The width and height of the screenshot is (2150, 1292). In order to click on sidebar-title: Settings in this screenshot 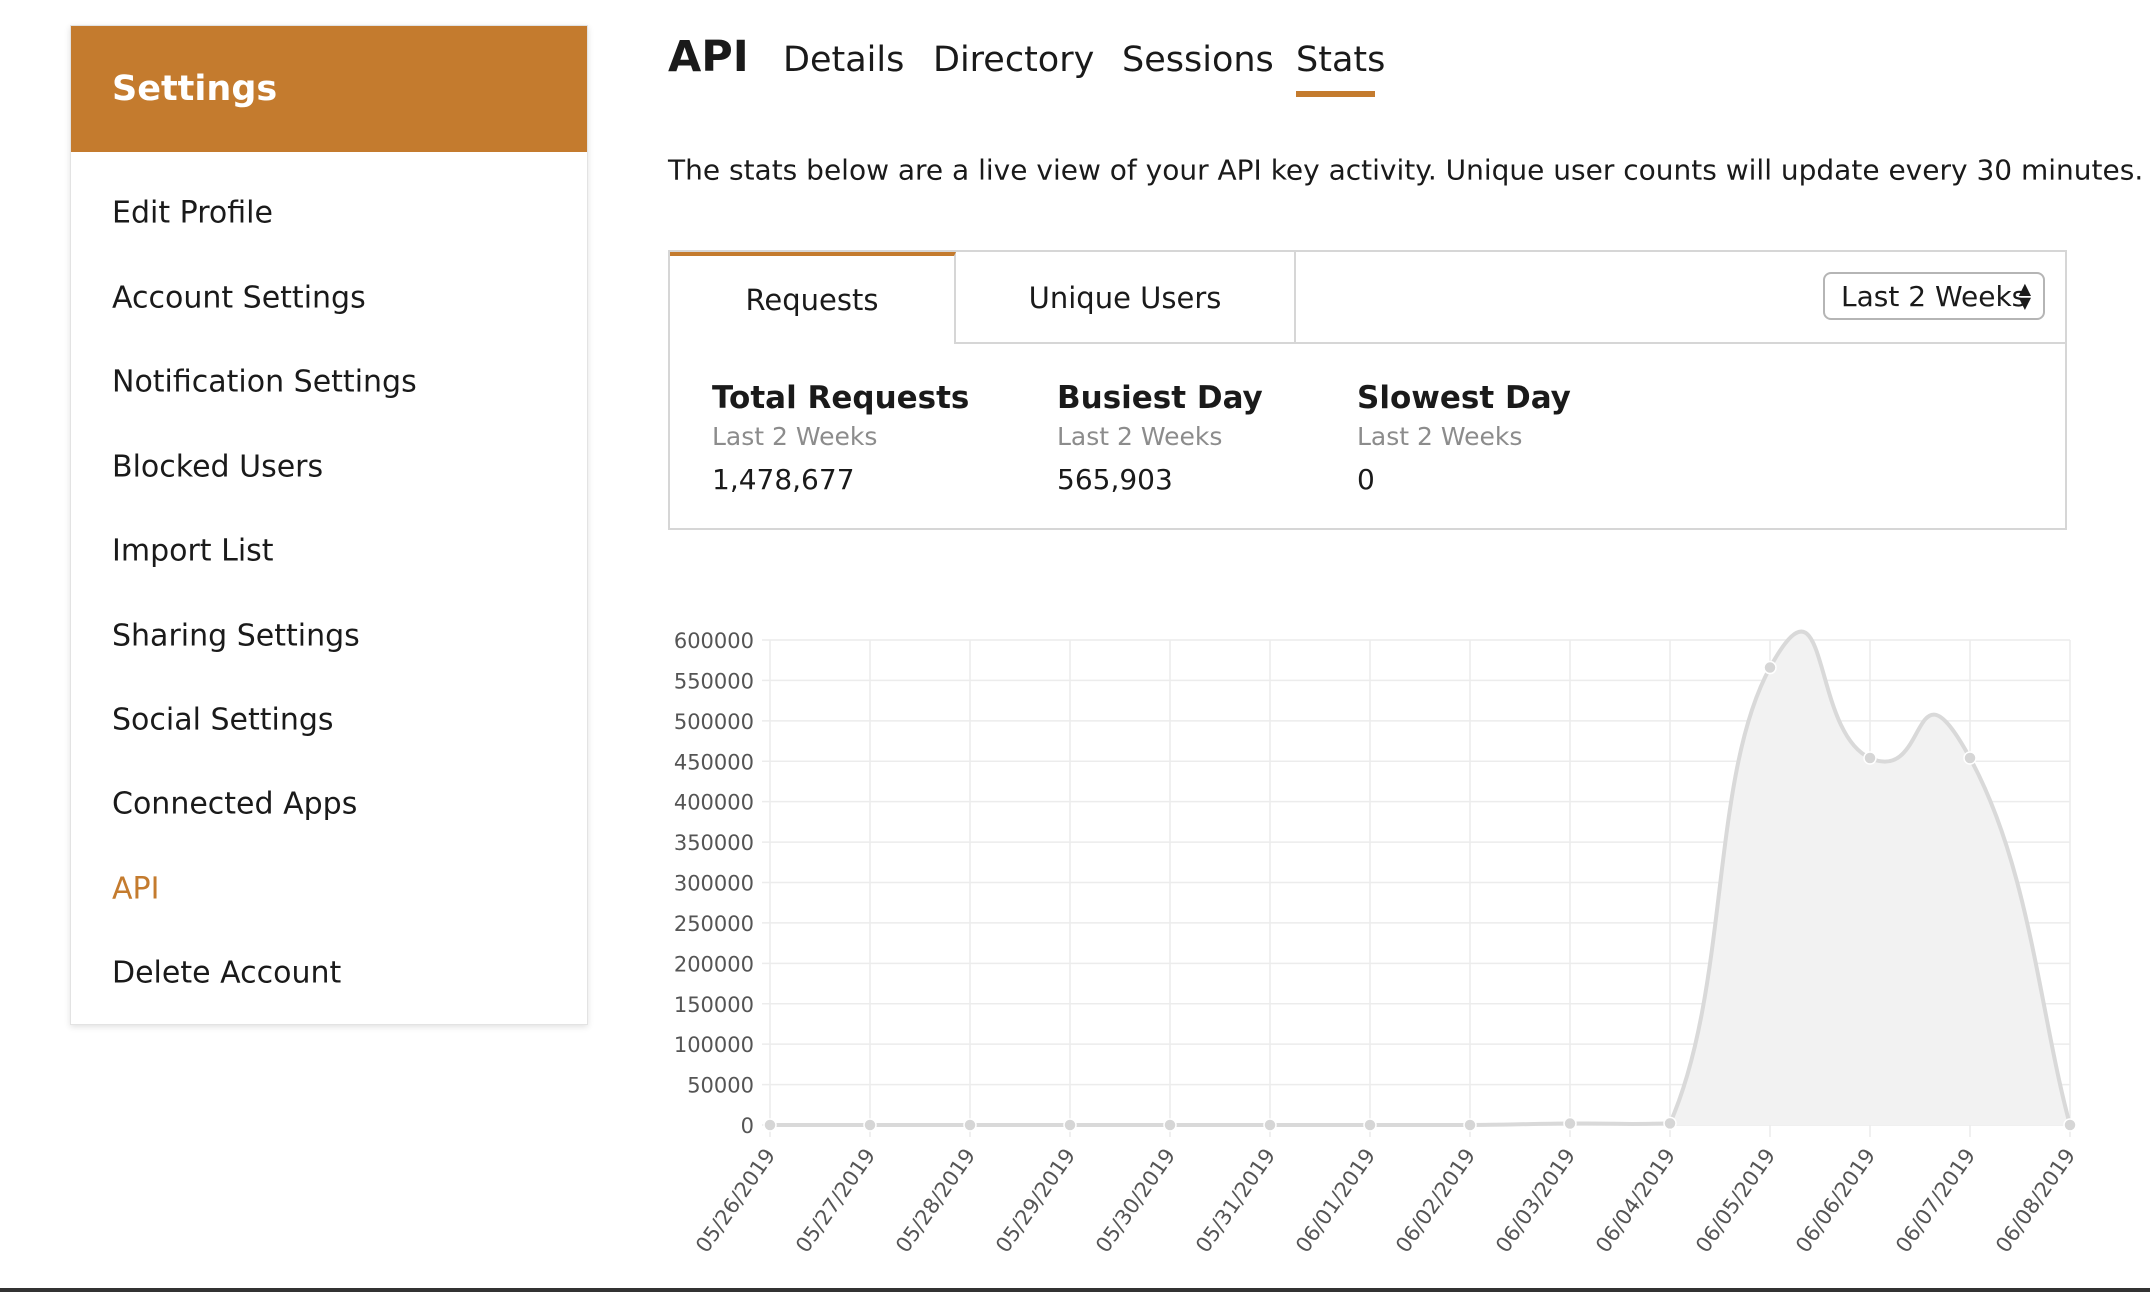, I will do `click(329, 89)`.